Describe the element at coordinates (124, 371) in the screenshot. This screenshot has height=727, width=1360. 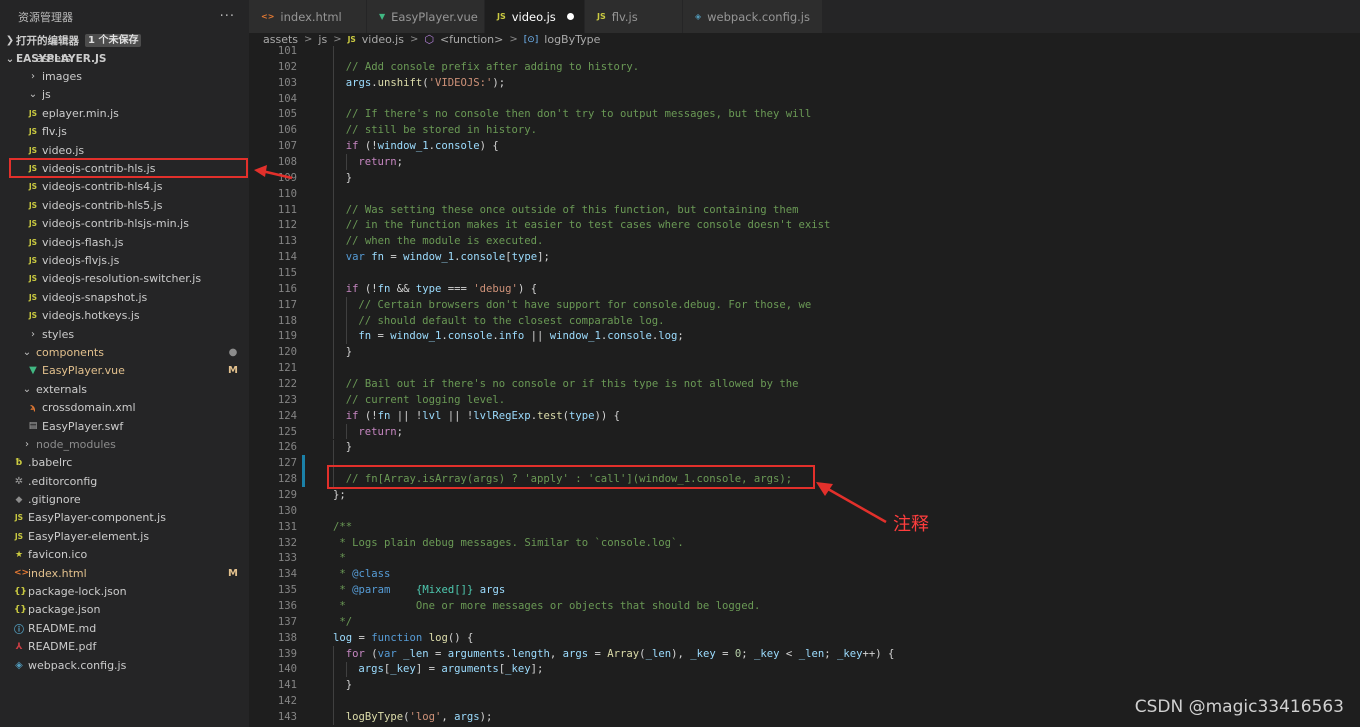
I see `tree-item-easyplayer-vue: ▼ EasyPlayer.vue M` at that location.